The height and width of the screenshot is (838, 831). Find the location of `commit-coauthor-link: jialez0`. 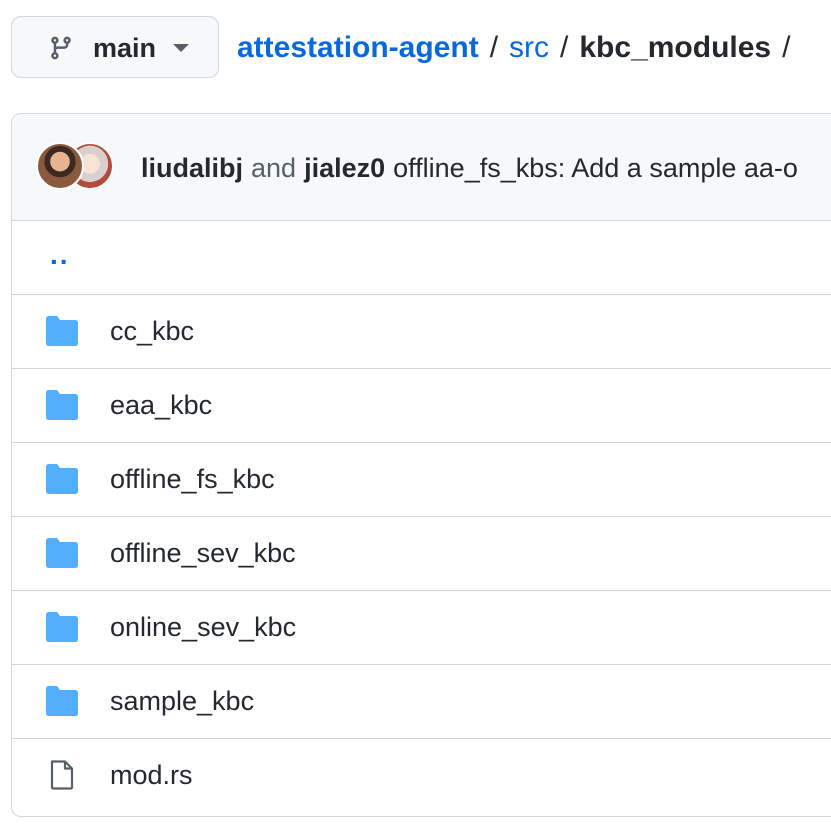

commit-coauthor-link: jialez0 is located at coordinates (344, 168).